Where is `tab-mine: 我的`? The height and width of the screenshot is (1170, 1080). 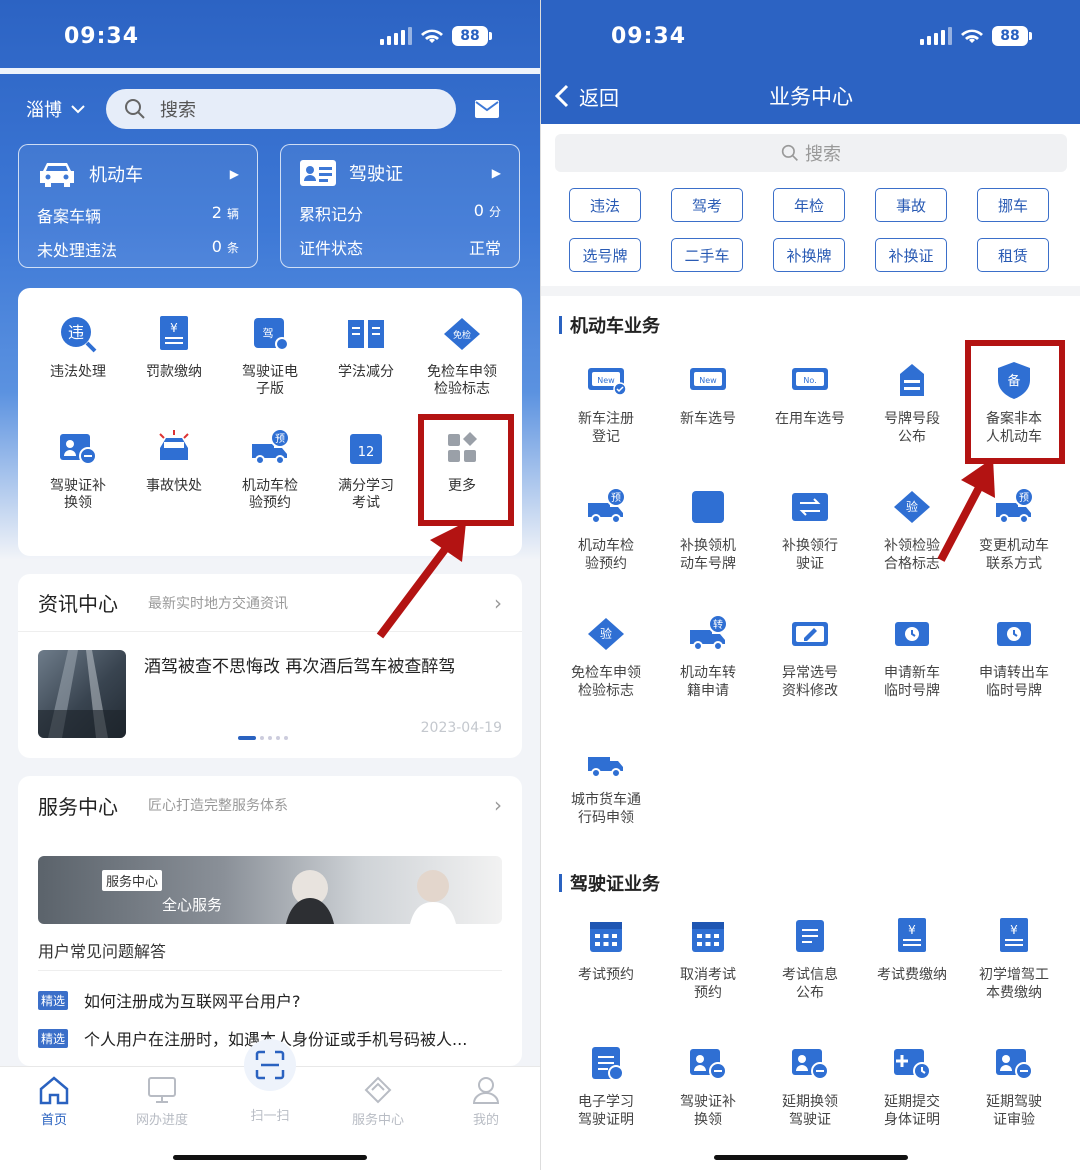
tab-mine: 我的 is located at coordinates (486, 1101).